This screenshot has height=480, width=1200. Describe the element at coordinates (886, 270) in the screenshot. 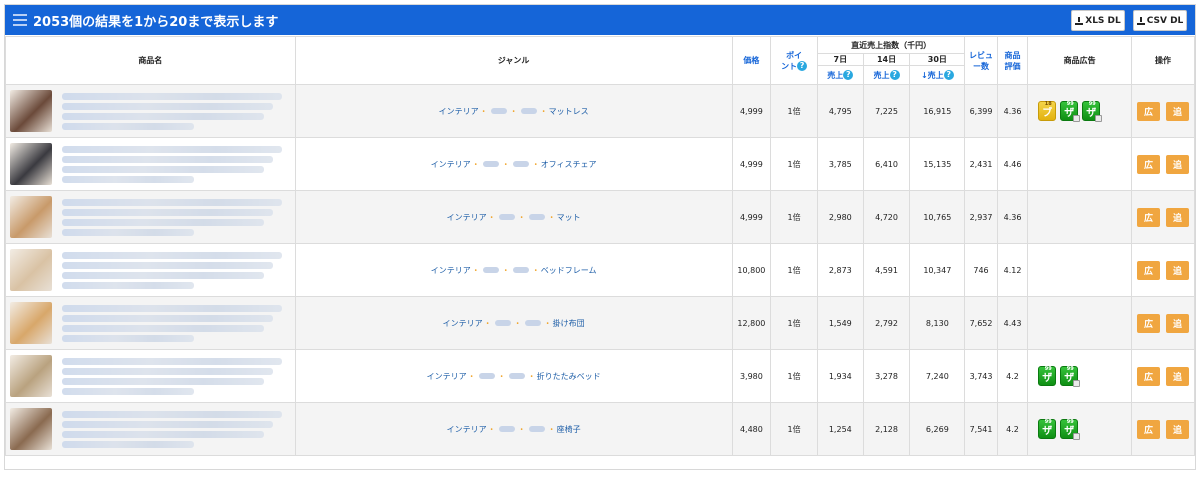

I see `sales-14d-cell: 4,591` at that location.